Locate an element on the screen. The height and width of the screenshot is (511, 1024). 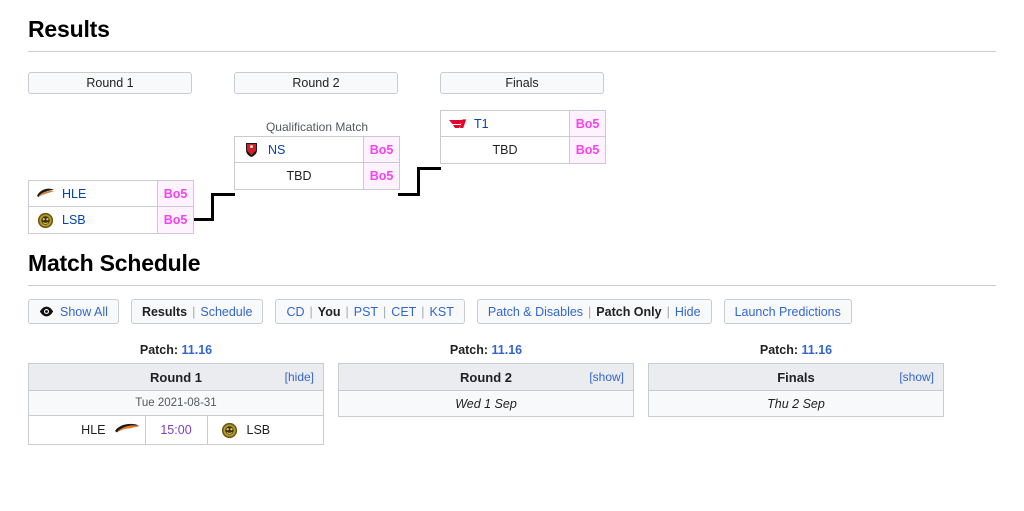
schedule-card-title: Finals is located at coordinates (796, 377).